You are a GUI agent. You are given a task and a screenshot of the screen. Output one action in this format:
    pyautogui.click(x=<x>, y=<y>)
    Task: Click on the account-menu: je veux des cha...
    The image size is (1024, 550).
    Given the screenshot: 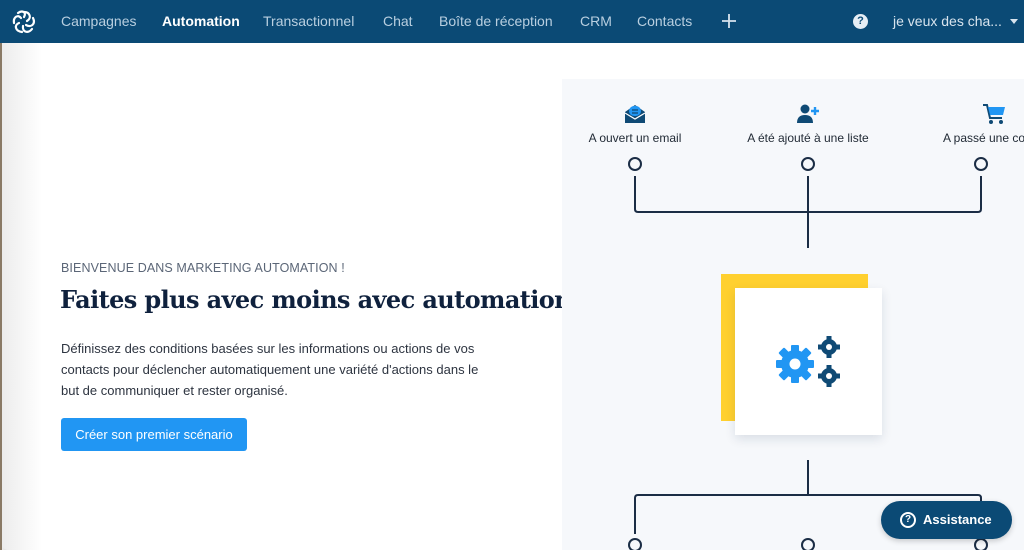 What is the action you would take?
    pyautogui.click(x=947, y=21)
    